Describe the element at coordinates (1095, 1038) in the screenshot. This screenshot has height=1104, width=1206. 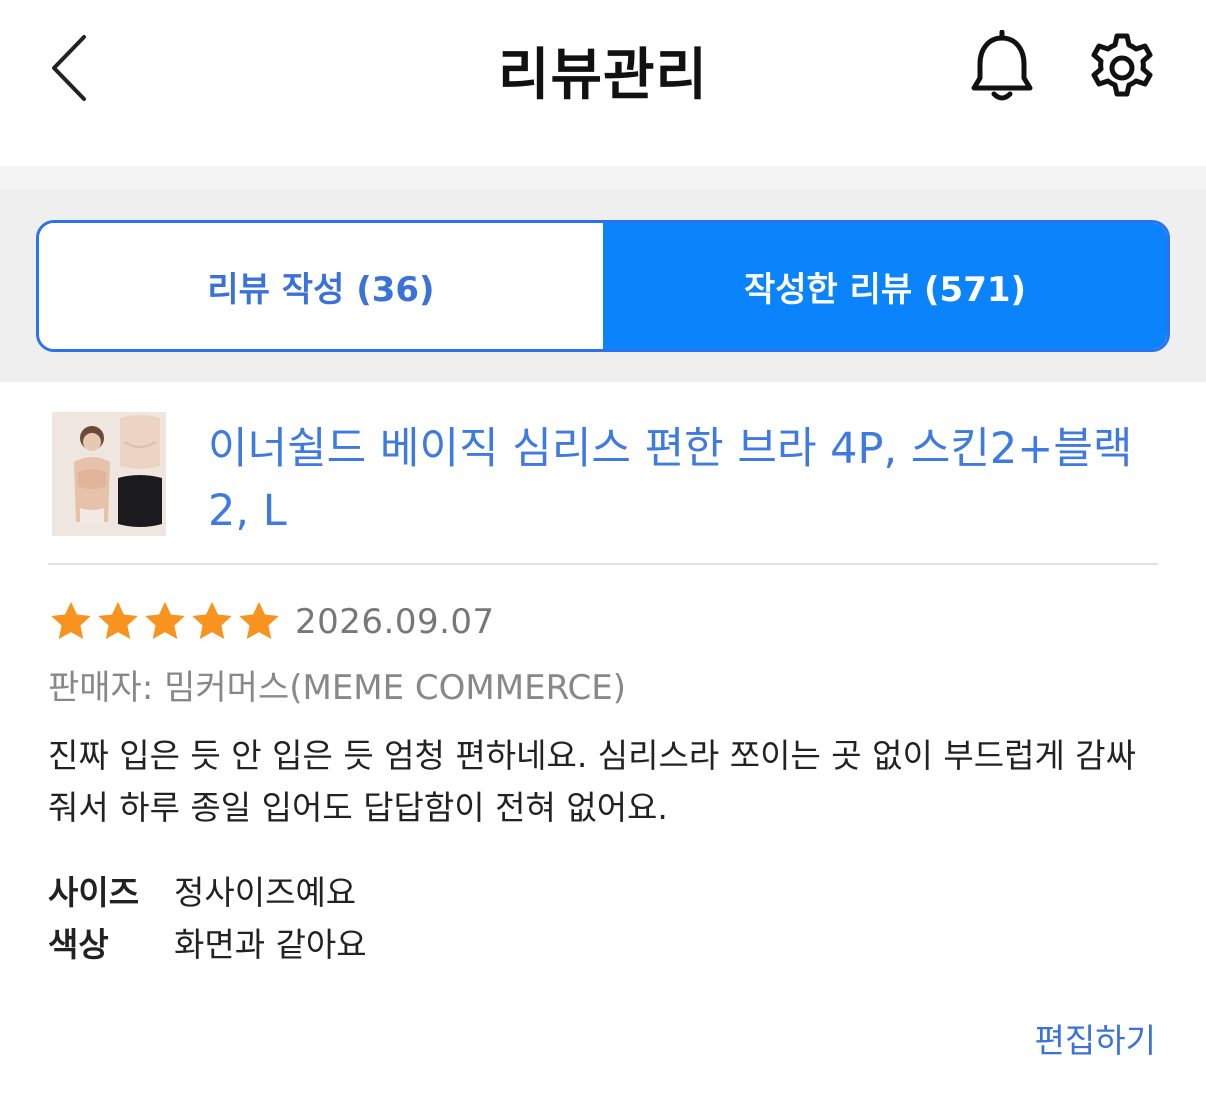
I see `edit-review-link: 편집하기` at that location.